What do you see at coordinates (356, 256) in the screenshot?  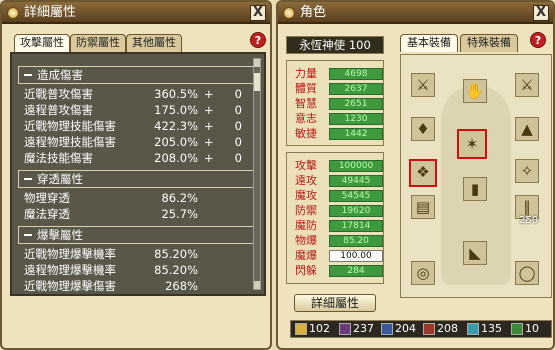 I see `stat-value: 100.00` at bounding box center [356, 256].